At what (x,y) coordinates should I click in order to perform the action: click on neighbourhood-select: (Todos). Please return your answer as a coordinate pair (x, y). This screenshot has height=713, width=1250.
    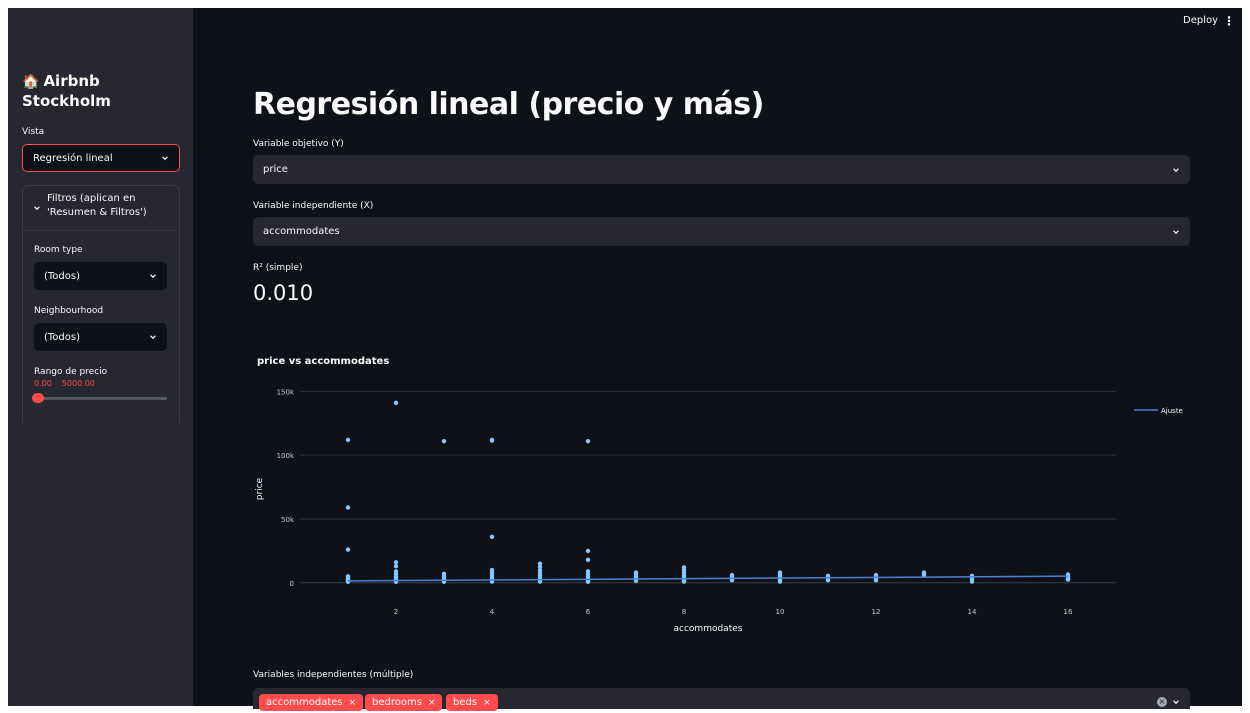
    Looking at the image, I should click on (100, 337).